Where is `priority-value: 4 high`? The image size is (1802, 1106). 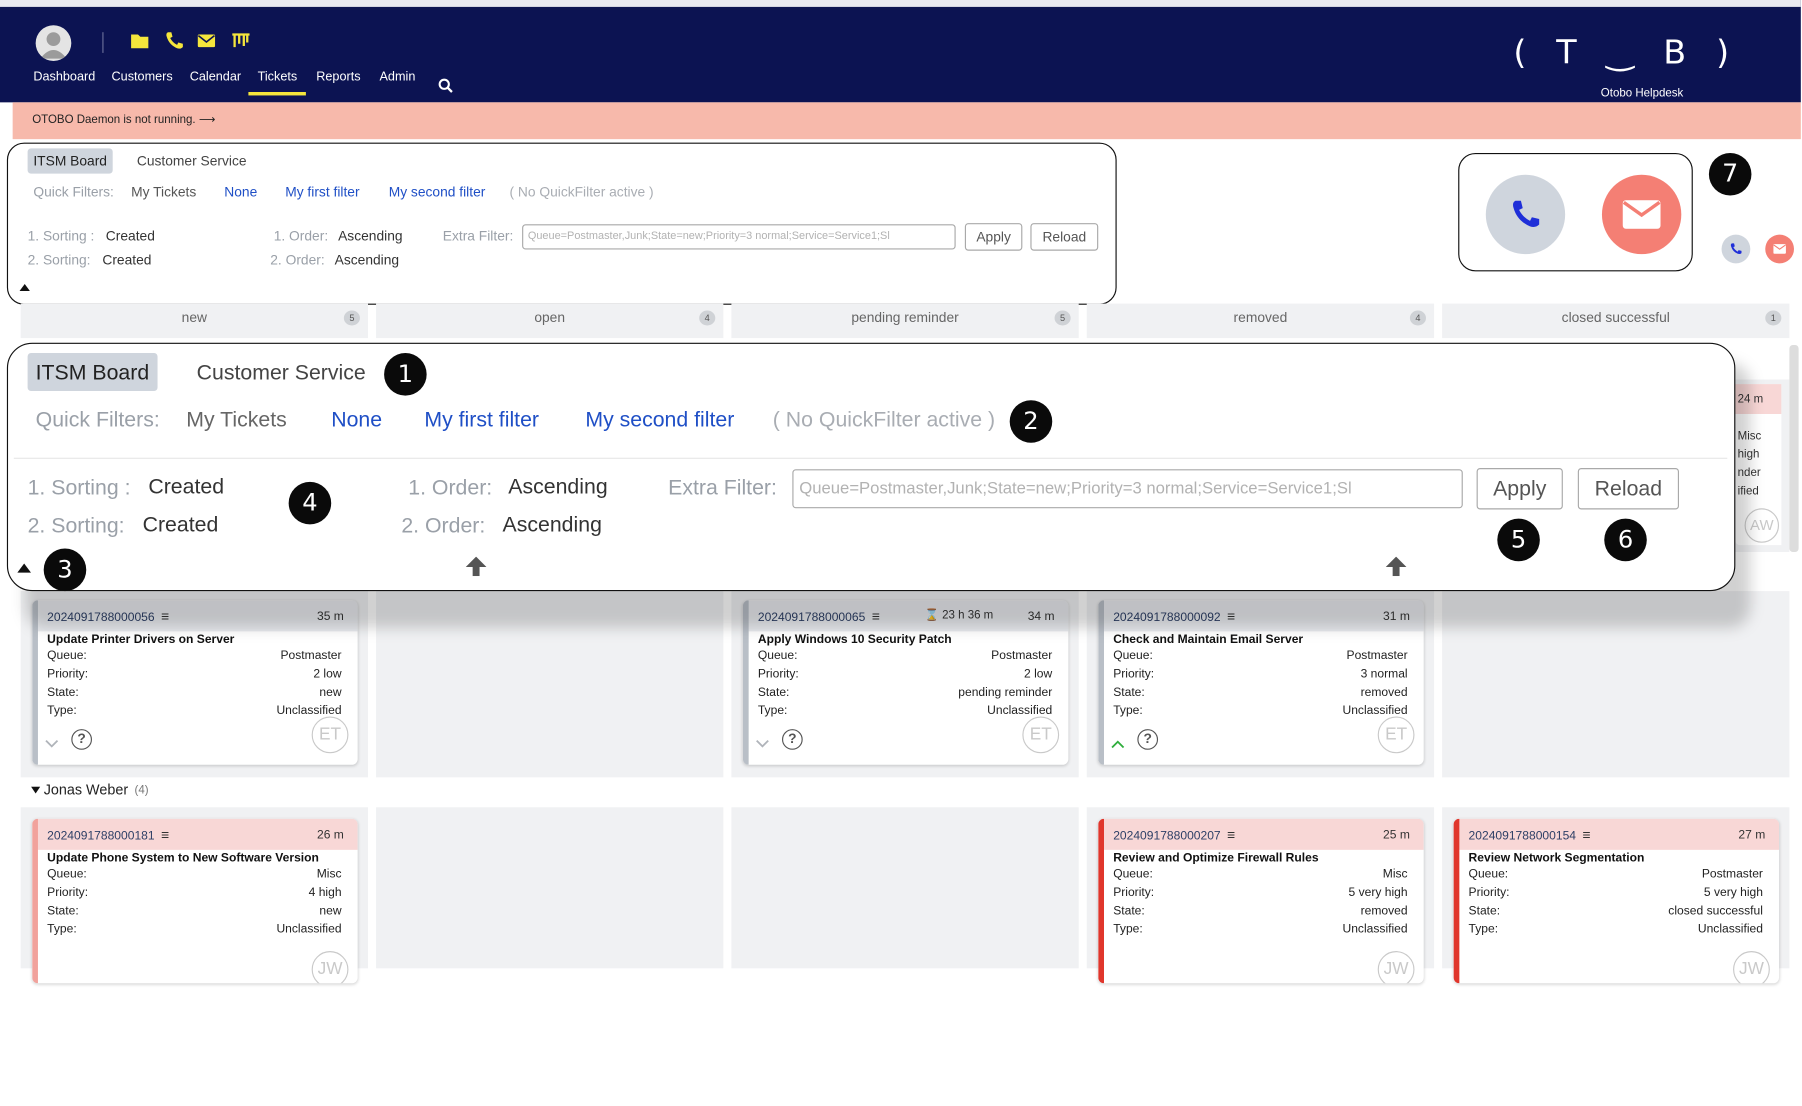
priority-value: 4 high is located at coordinates (325, 892).